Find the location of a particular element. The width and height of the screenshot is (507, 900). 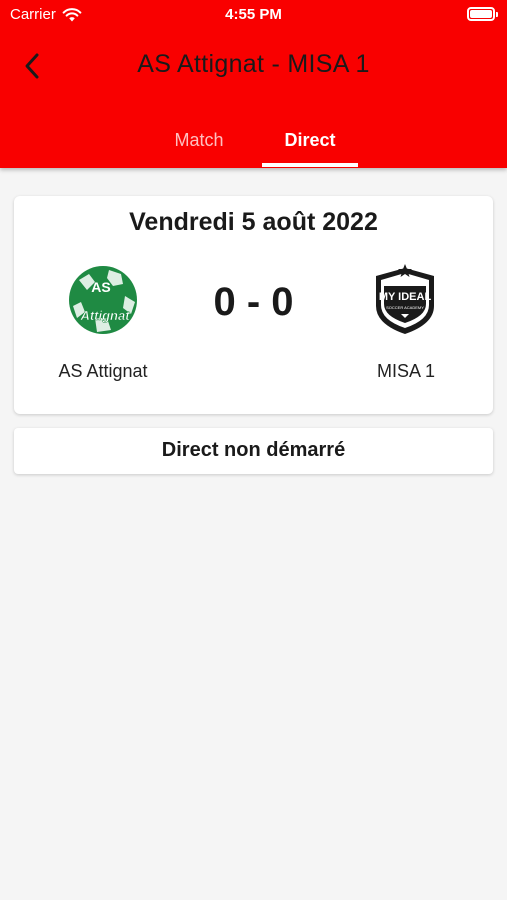

status-bar: Carrier 4:55 PM is located at coordinates (253, 15).